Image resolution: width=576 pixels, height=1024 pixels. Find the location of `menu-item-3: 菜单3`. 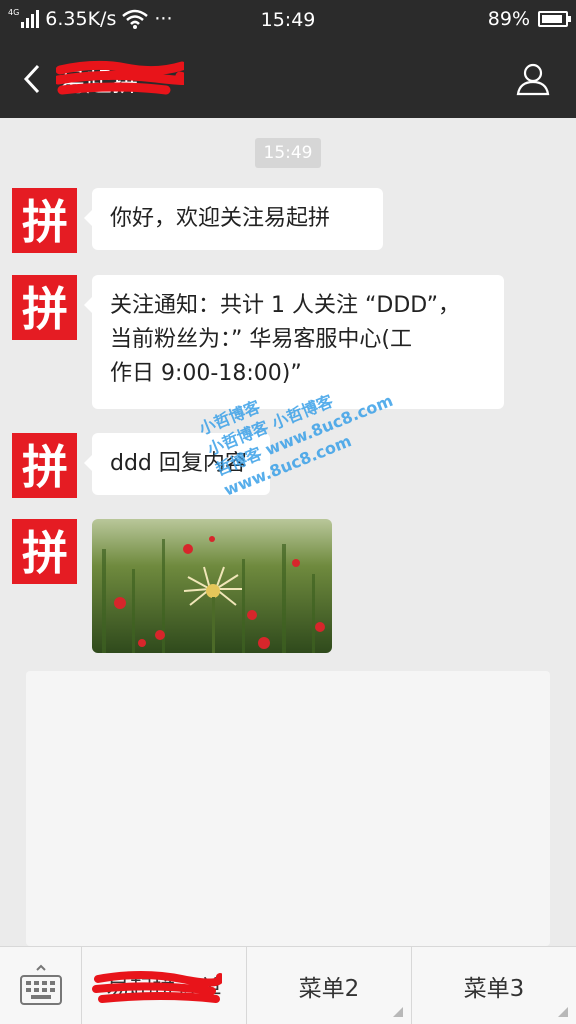

menu-item-3: 菜单3 is located at coordinates (494, 985).